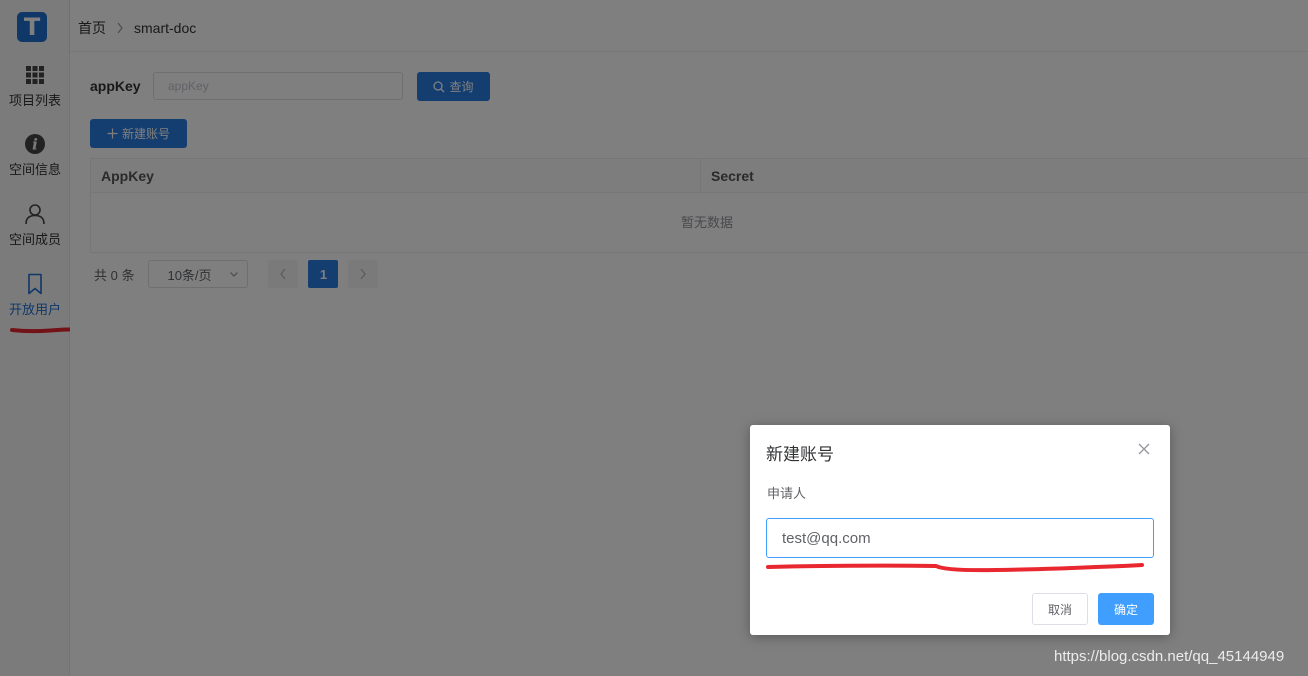  Describe the element at coordinates (787, 493) in the screenshot. I see `applicant-label: 申请人` at that location.